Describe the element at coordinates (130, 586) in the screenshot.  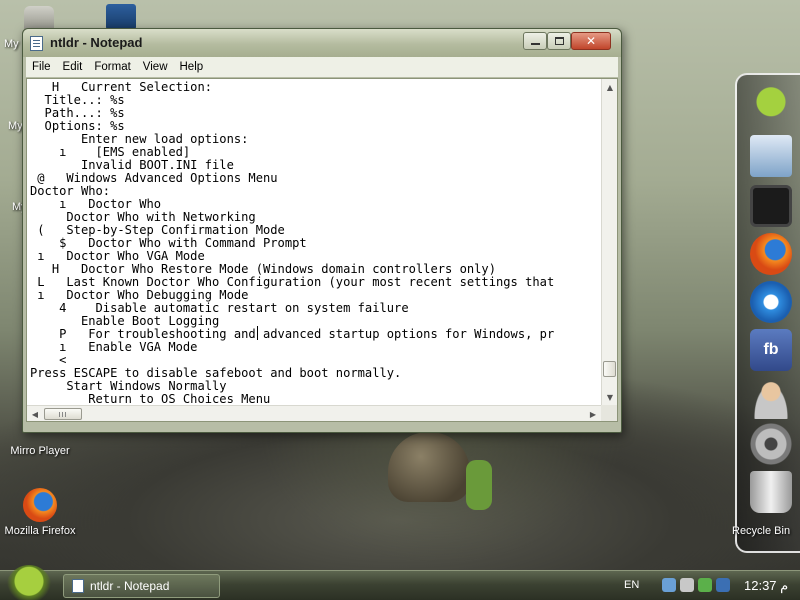
I see `taskbar-button-label: ntldr - Notepad` at that location.